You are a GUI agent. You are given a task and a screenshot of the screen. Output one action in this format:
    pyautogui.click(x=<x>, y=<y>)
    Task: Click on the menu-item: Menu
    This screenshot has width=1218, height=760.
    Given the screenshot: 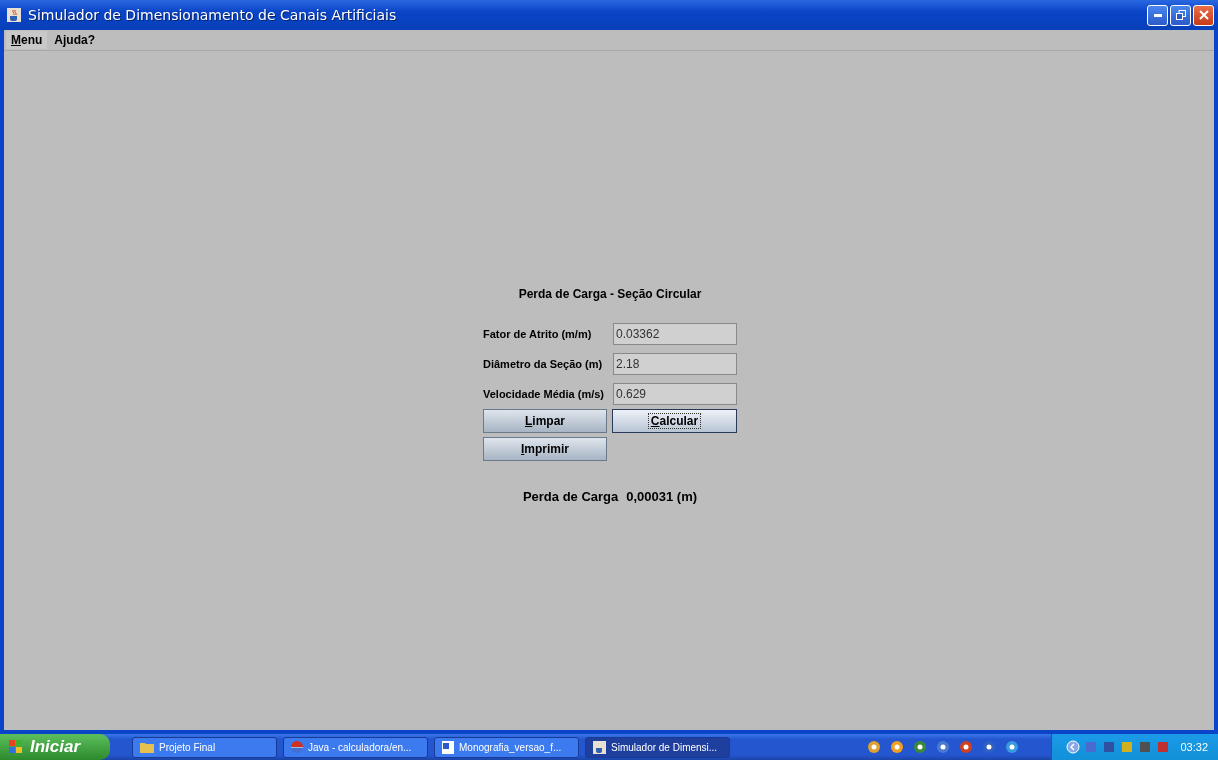 What is the action you would take?
    pyautogui.click(x=27, y=40)
    